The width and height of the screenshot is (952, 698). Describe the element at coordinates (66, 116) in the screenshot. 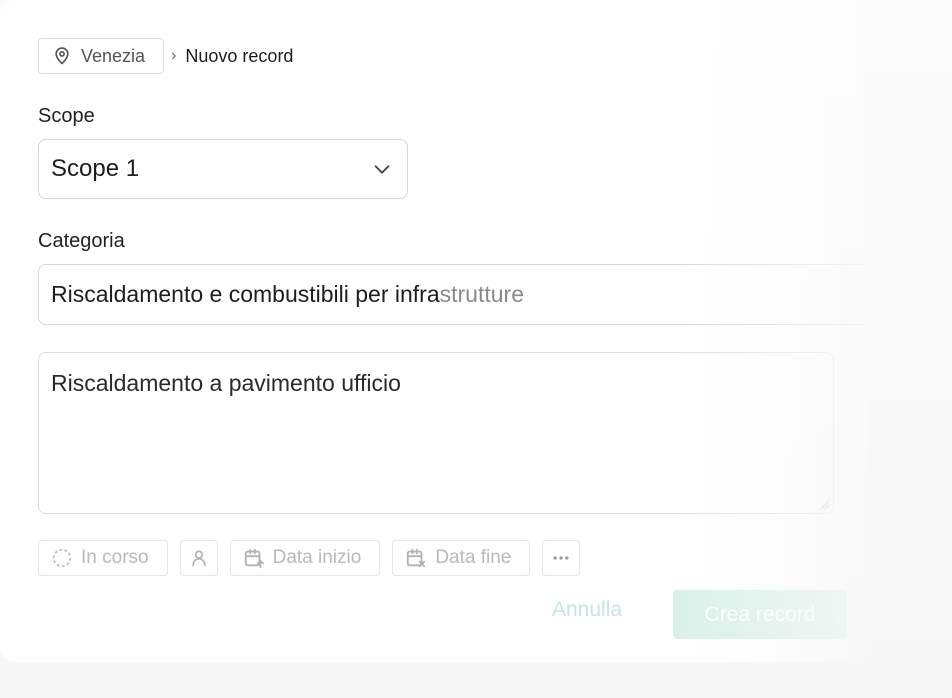

I see `scope-label: Scope` at that location.